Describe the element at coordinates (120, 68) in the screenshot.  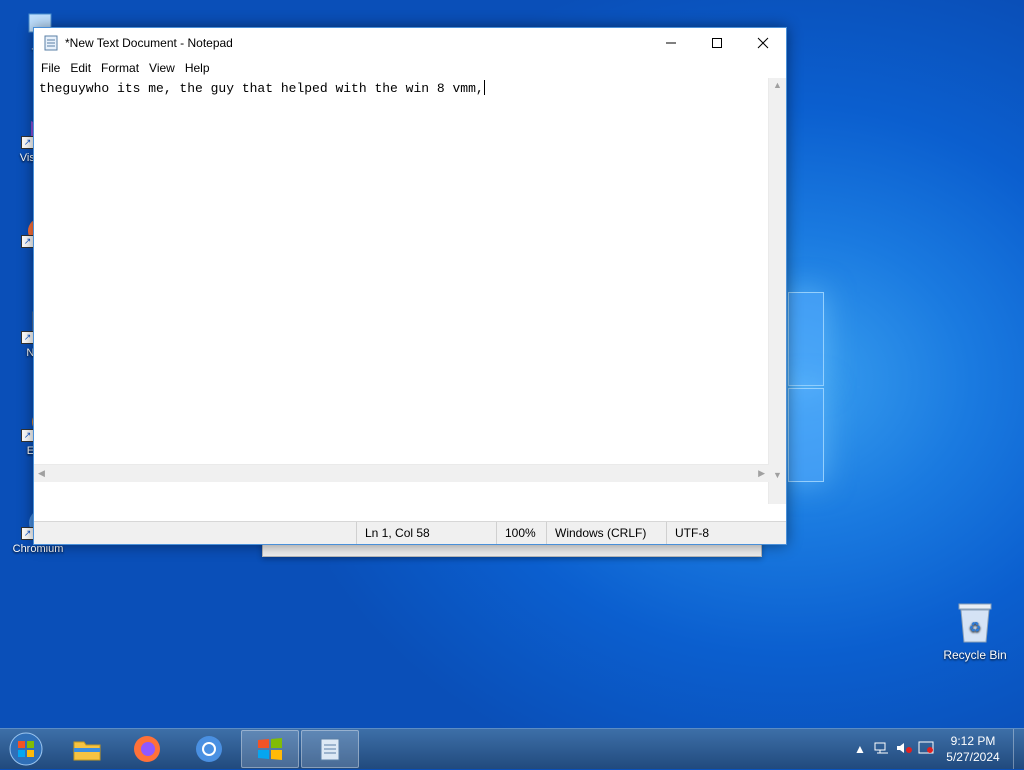
I see `menu-format: Format` at that location.